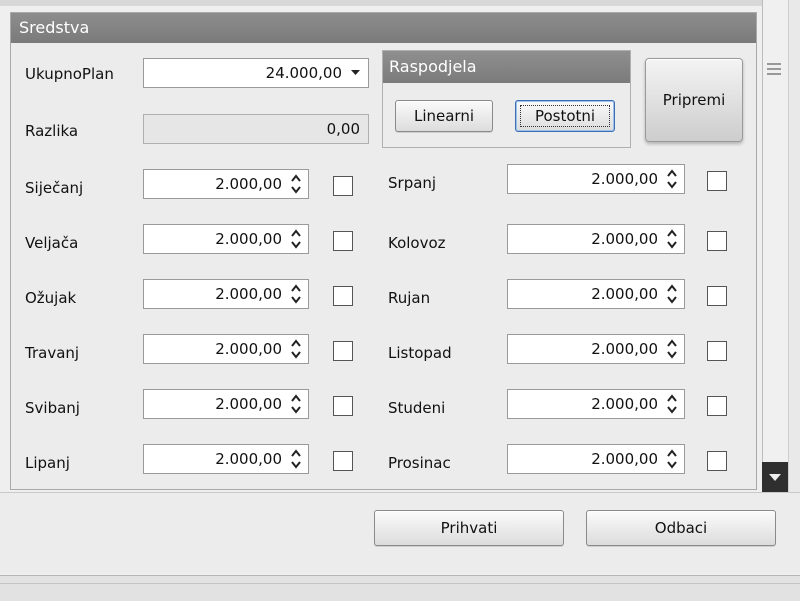  What do you see at coordinates (417, 243) in the screenshot?
I see `month-label: Kolovoz` at bounding box center [417, 243].